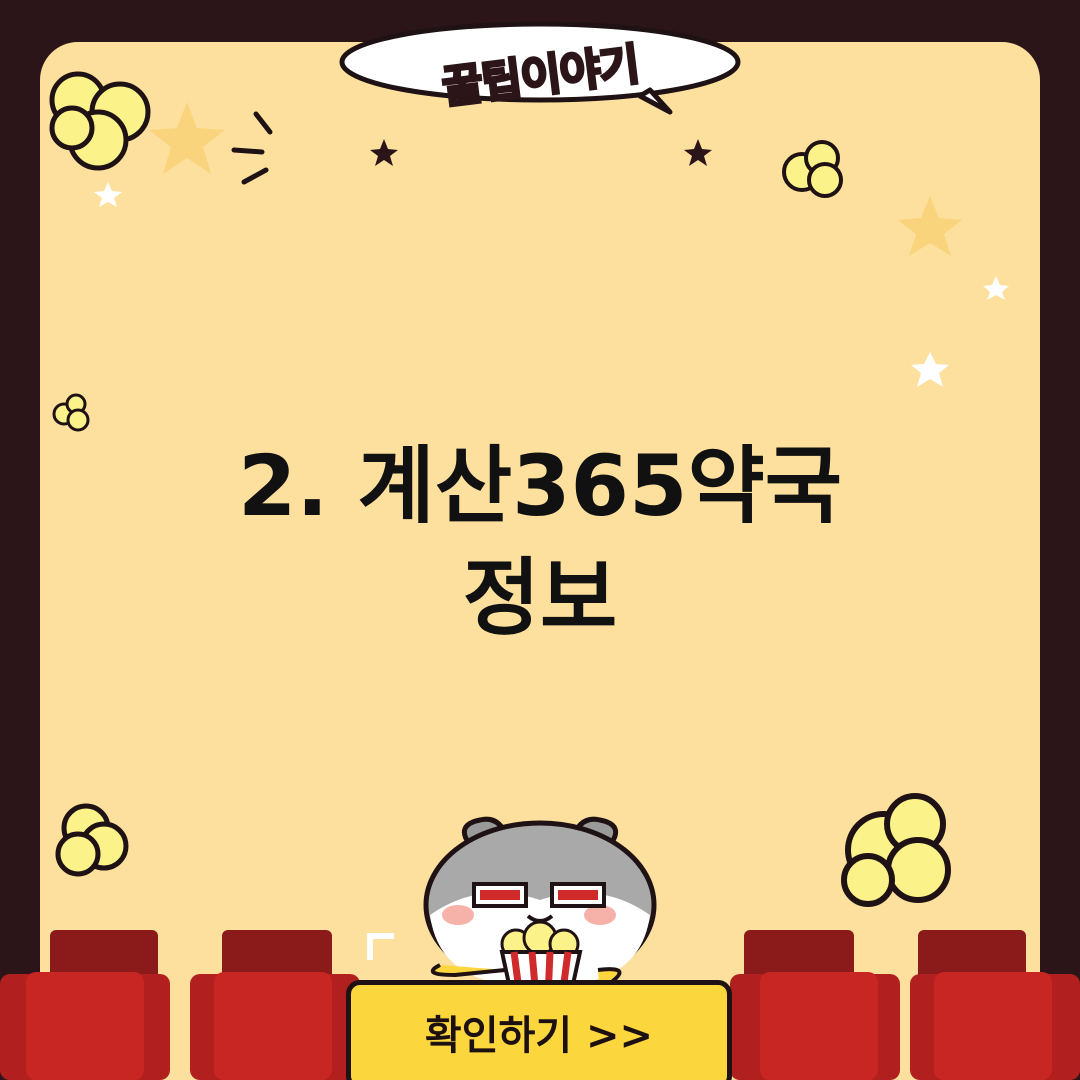  I want to click on star-icon, so click(541, 152).